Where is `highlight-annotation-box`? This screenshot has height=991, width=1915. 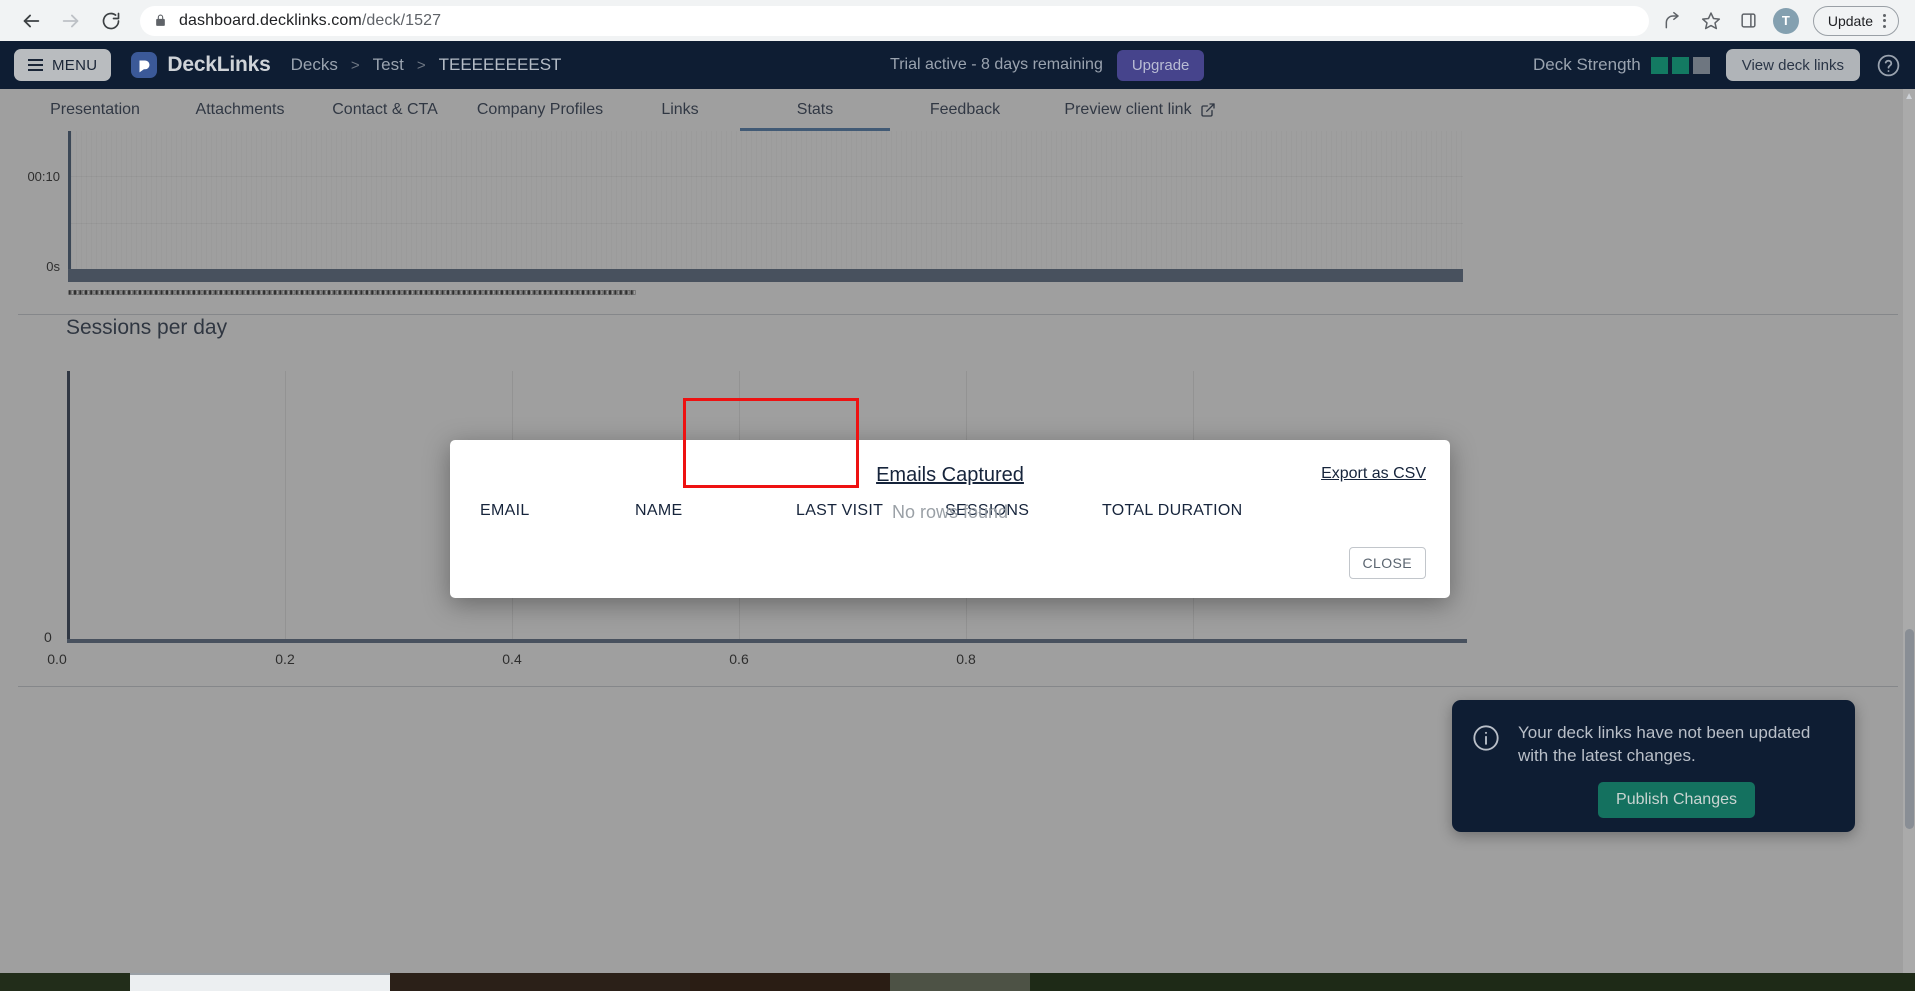 highlight-annotation-box is located at coordinates (771, 443).